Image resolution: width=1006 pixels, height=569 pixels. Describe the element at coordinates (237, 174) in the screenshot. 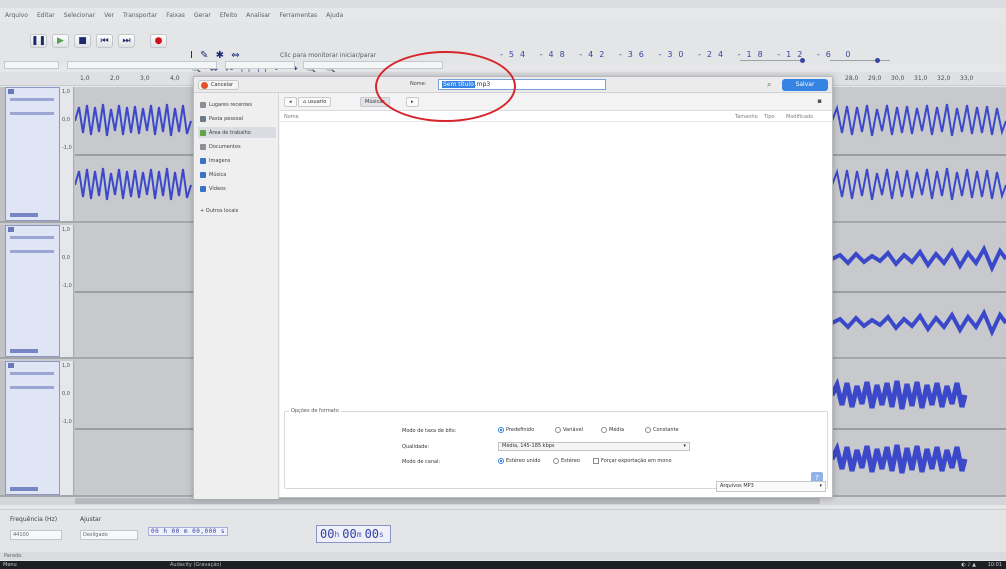

I see `sidebar-item-music: Música` at that location.